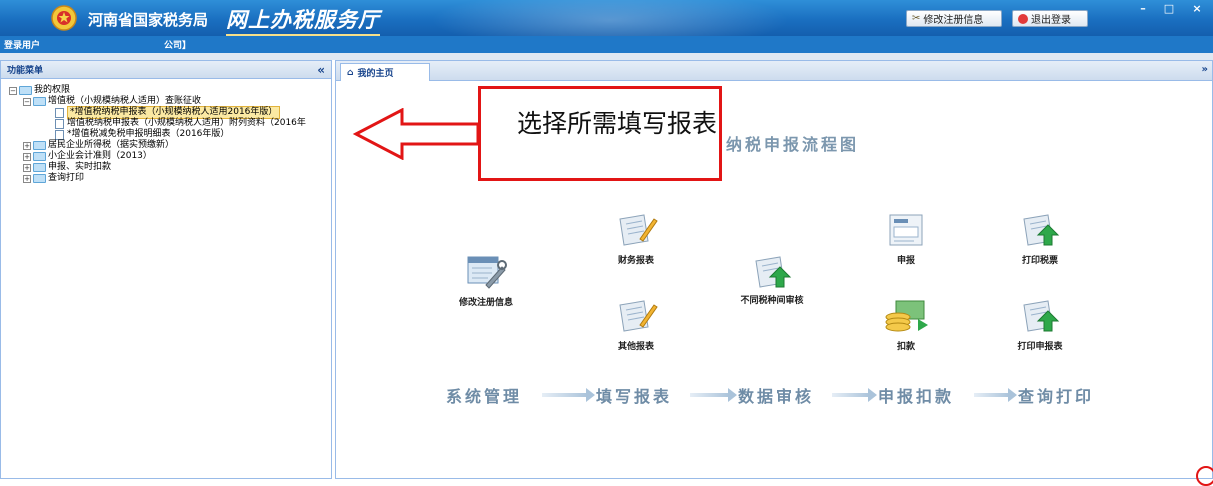 Image resolution: width=1213 pixels, height=486 pixels. Describe the element at coordinates (157, 178) in the screenshot. I see `tree-node-query-print: + 查询打印` at that location.